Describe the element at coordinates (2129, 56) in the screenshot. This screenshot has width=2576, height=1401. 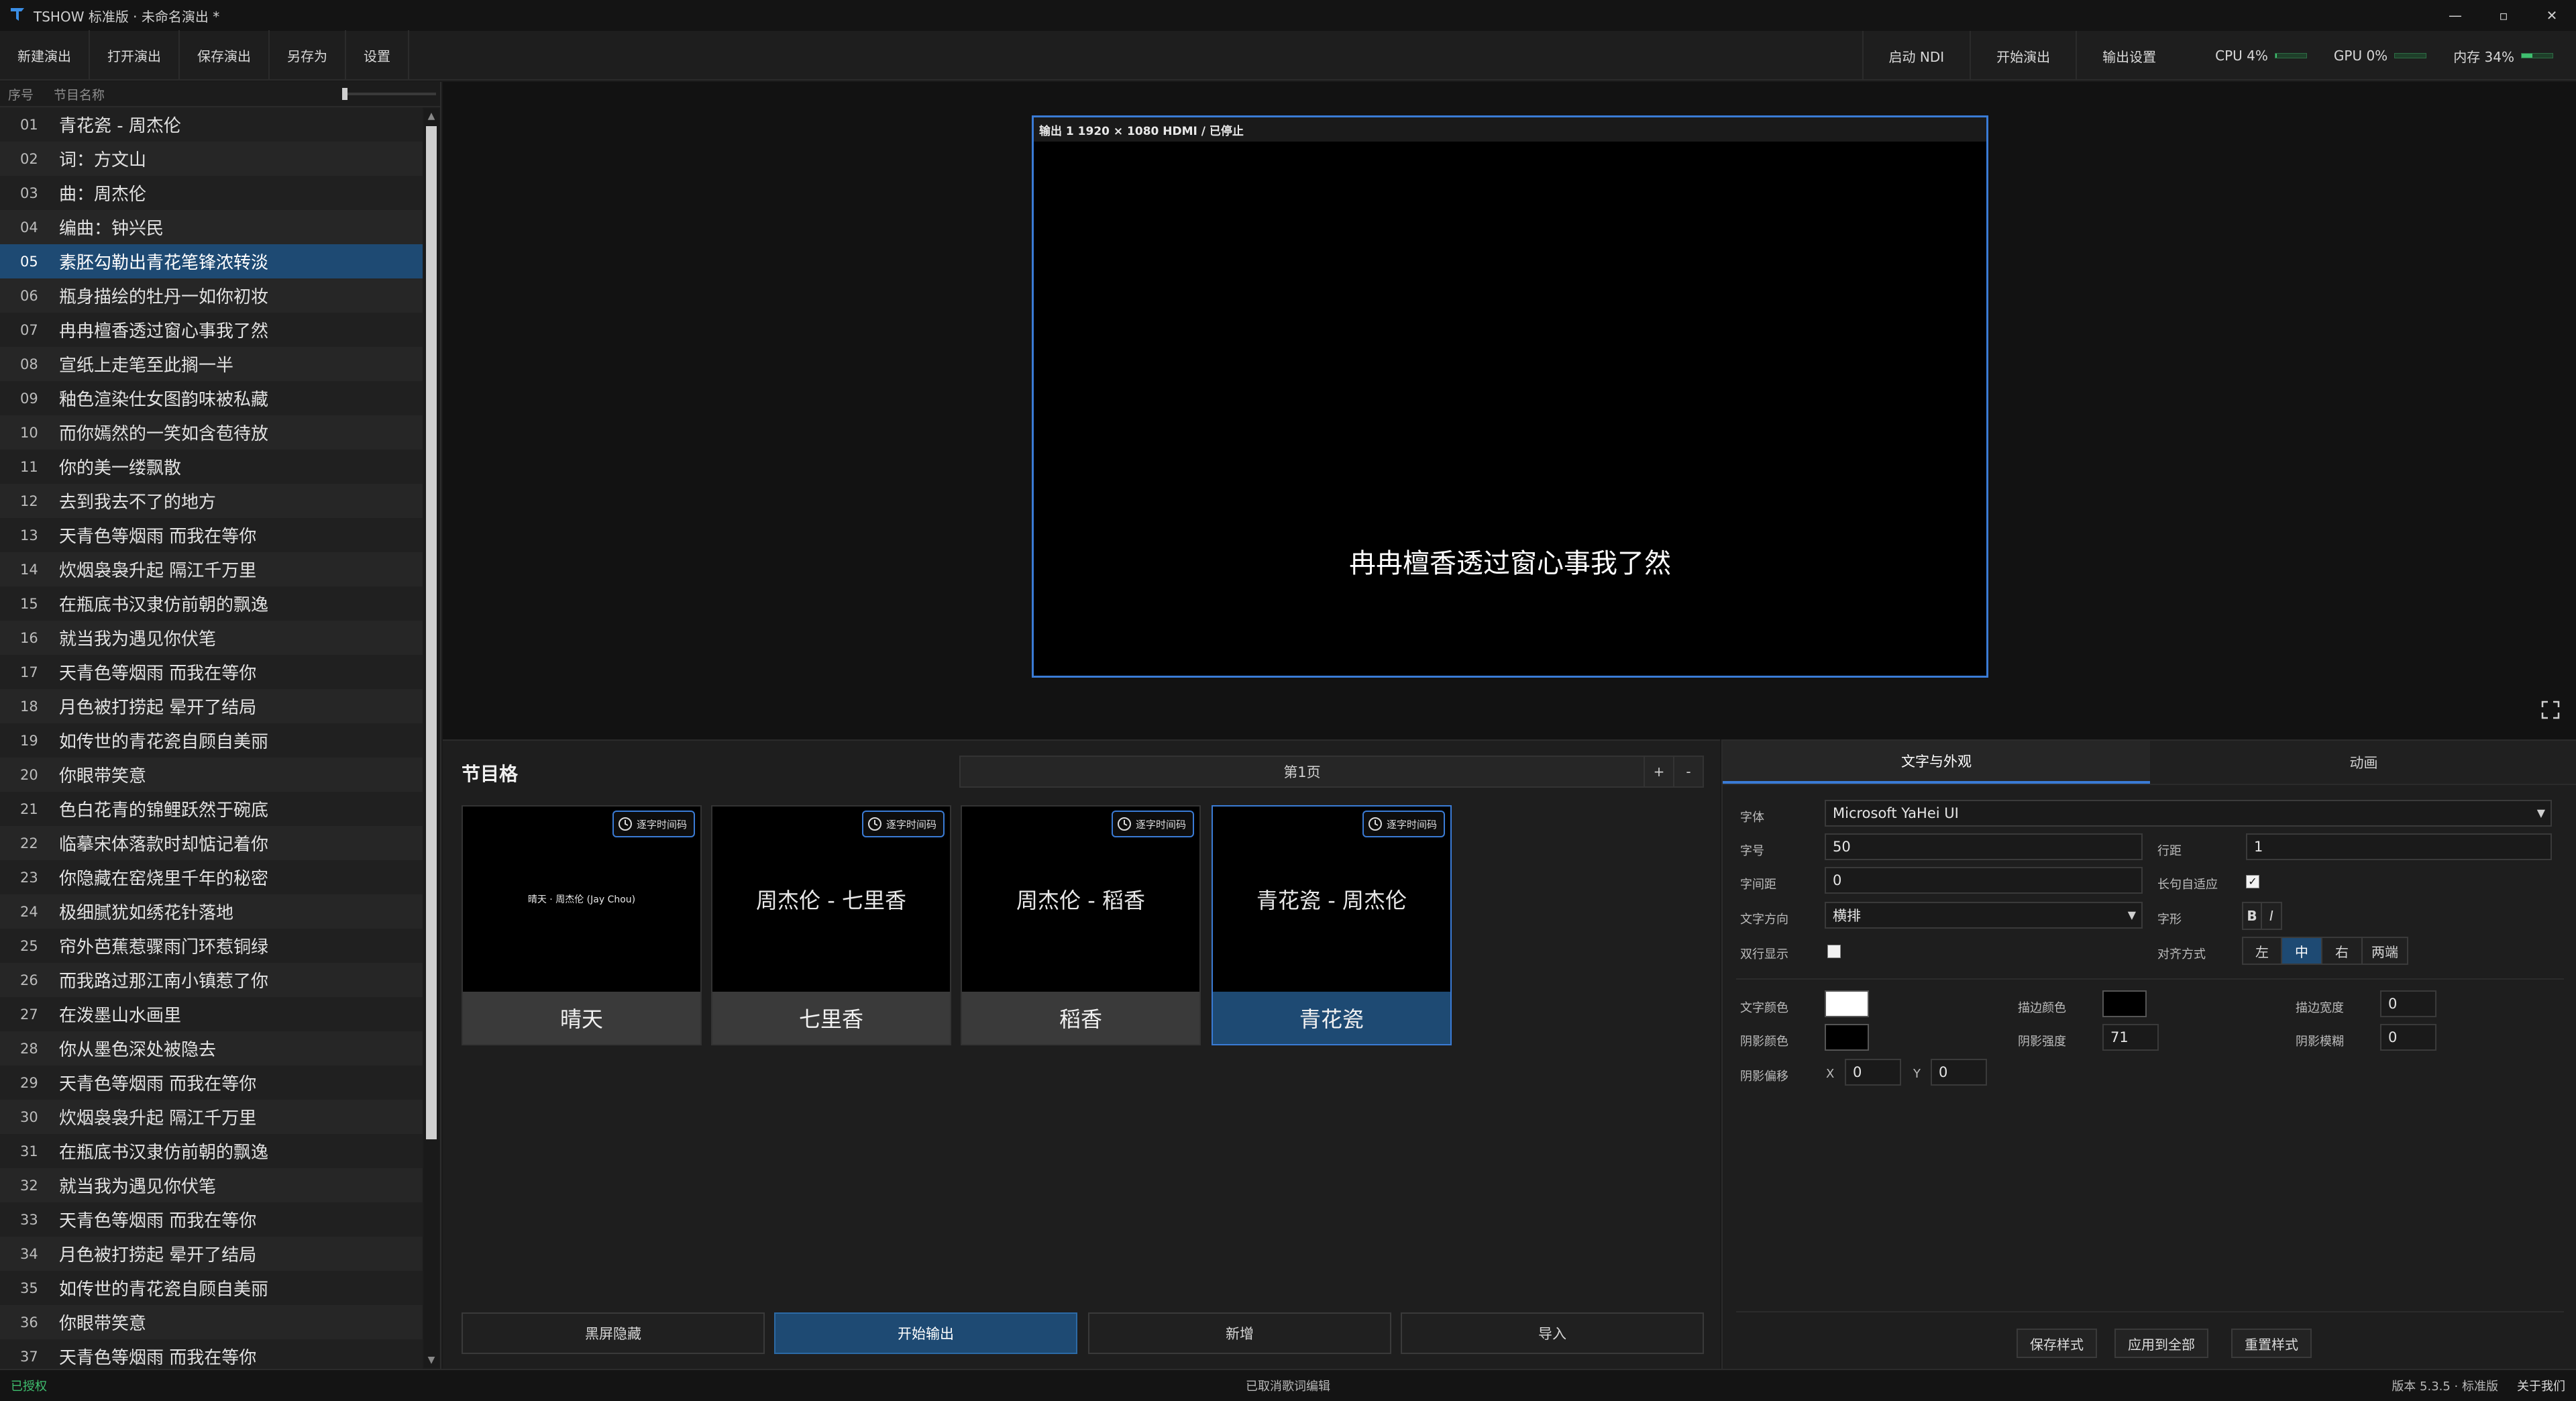
I see `output-settings-button: 输出设置` at that location.